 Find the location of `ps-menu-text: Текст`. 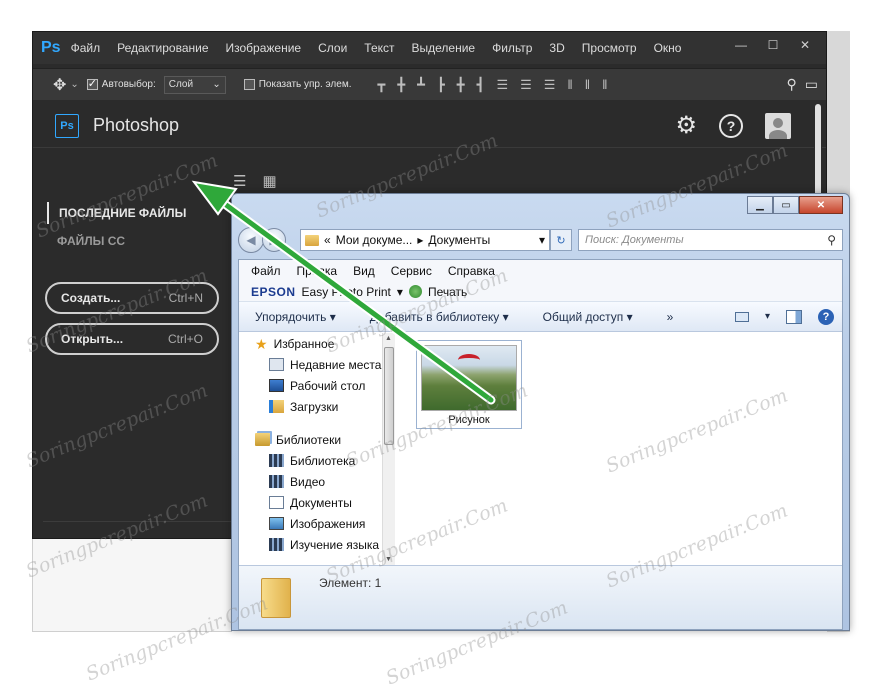

ps-menu-text: Текст is located at coordinates (379, 48).